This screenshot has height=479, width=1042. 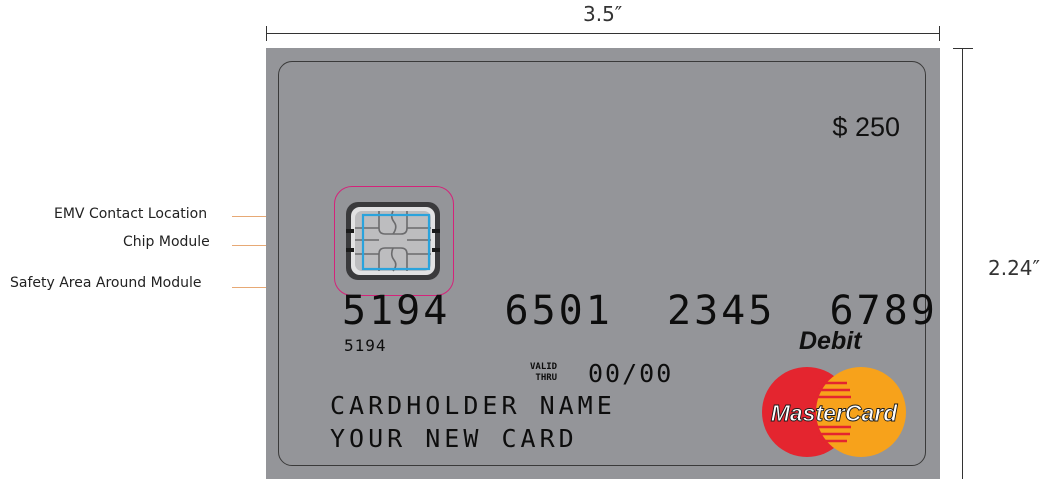 I want to click on card-amount: $ 250, so click(x=866, y=127).